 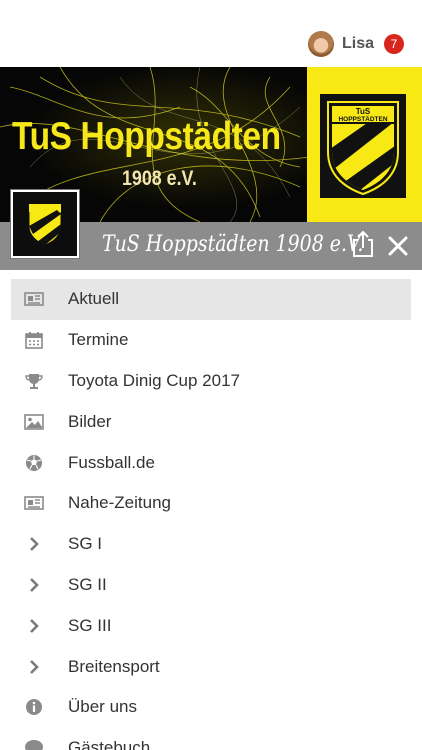 What do you see at coordinates (34, 340) in the screenshot?
I see `calendar-icon` at bounding box center [34, 340].